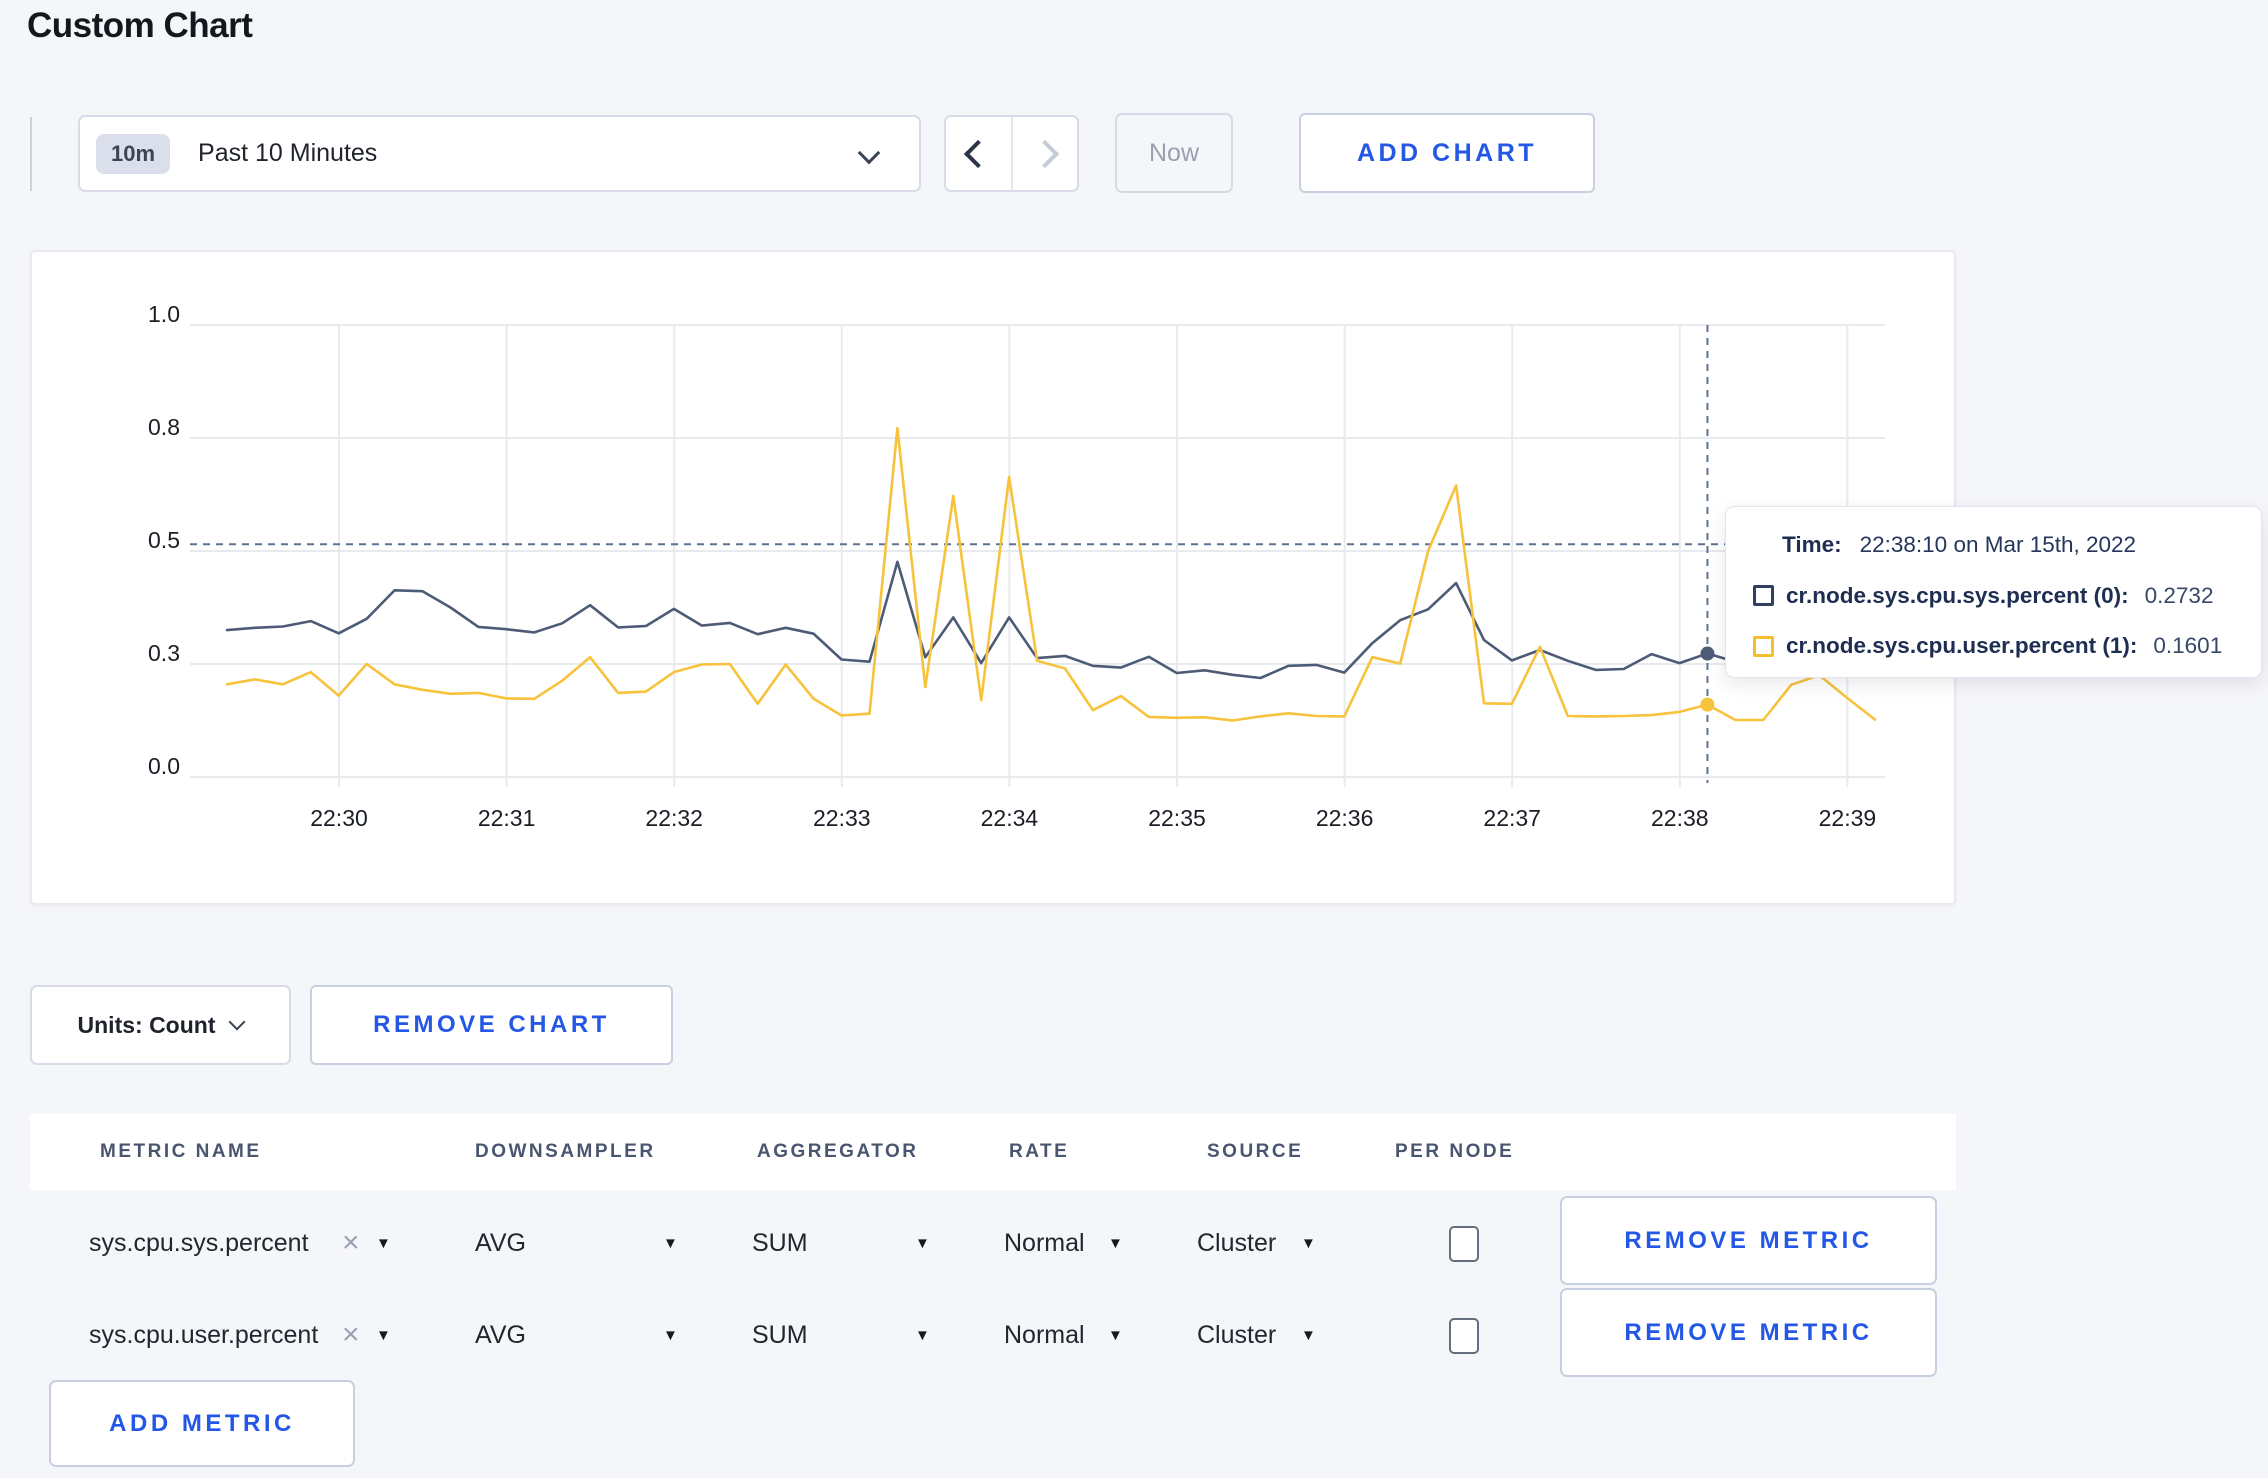 This screenshot has width=2268, height=1478. I want to click on chevron-left-icon, so click(978, 153).